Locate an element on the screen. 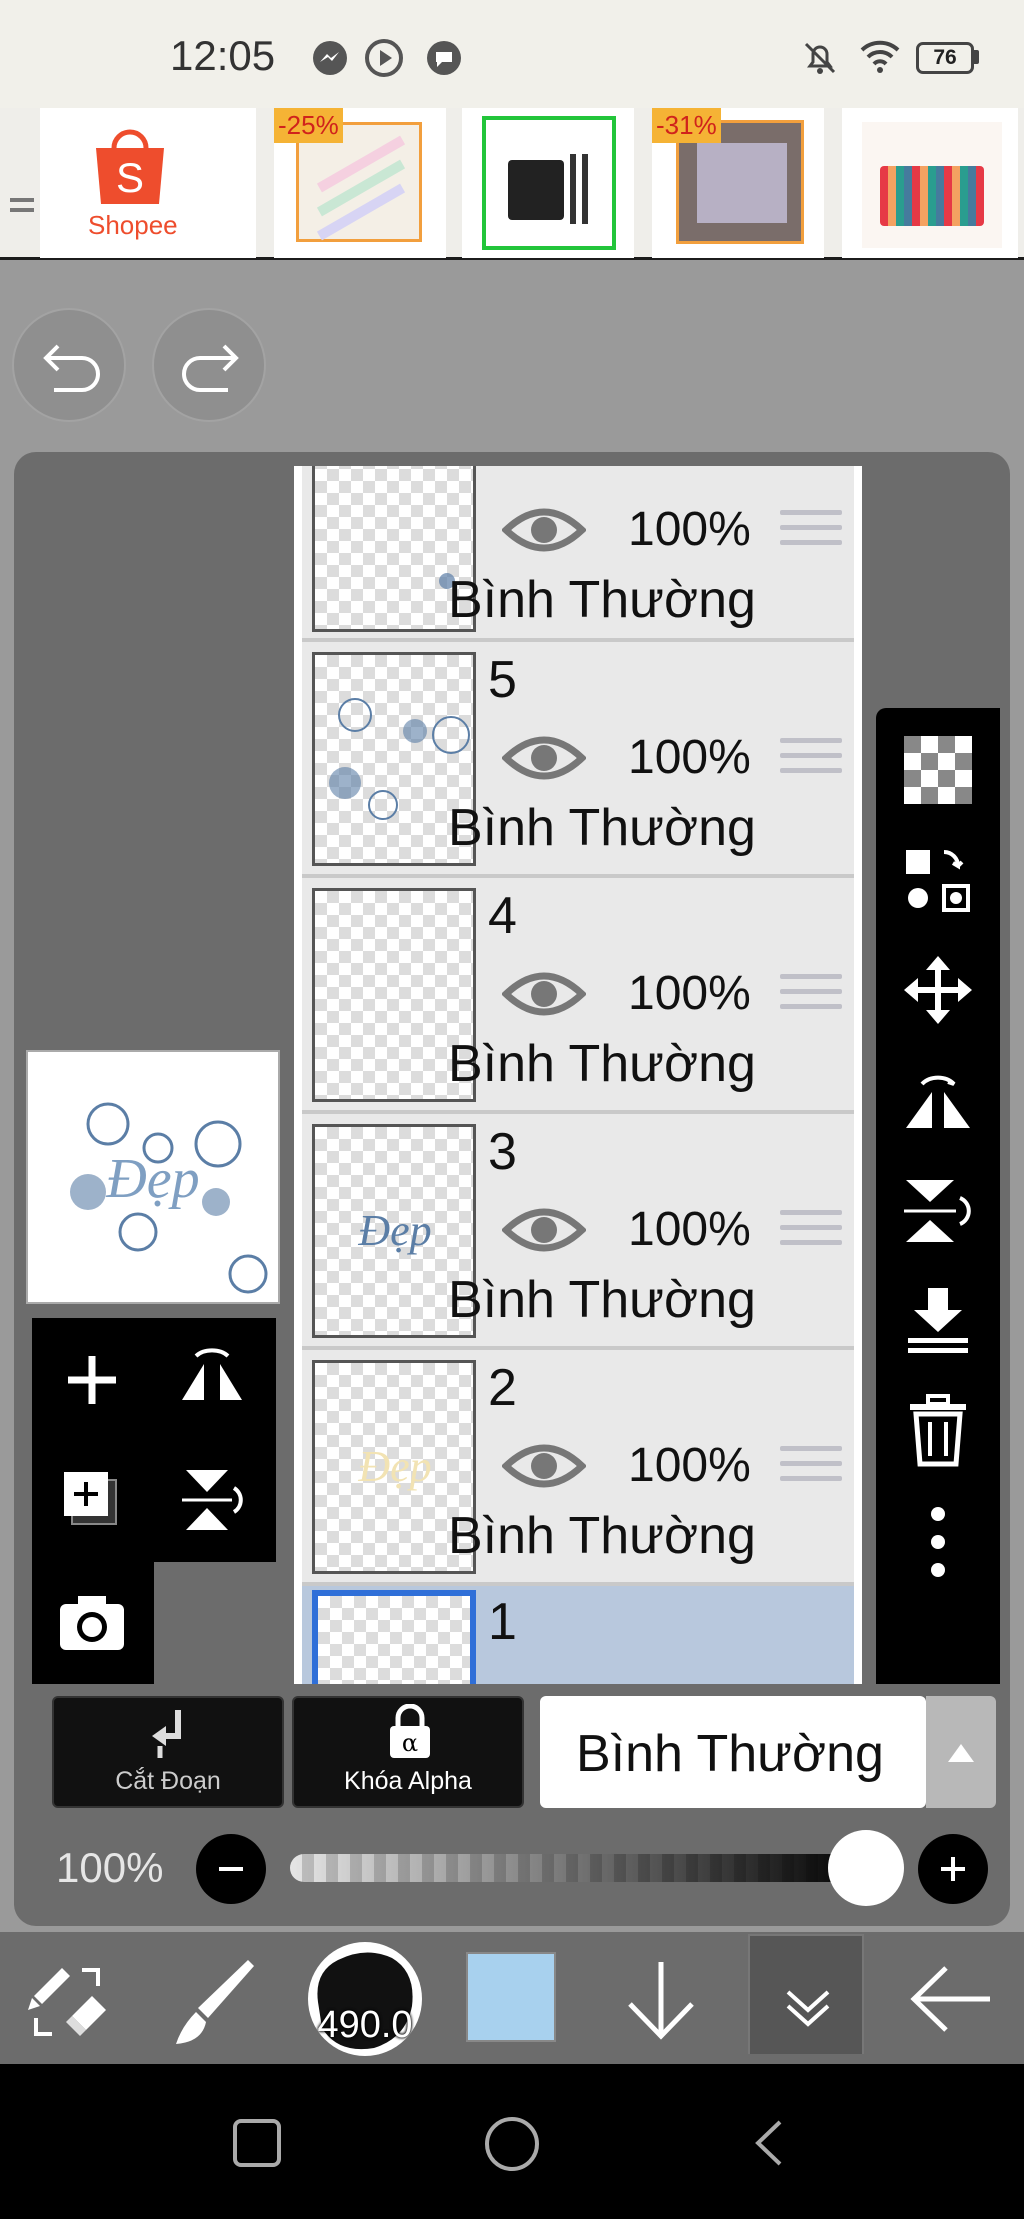 The image size is (1024, 2219). opacity-decrease-button is located at coordinates (231, 1869).